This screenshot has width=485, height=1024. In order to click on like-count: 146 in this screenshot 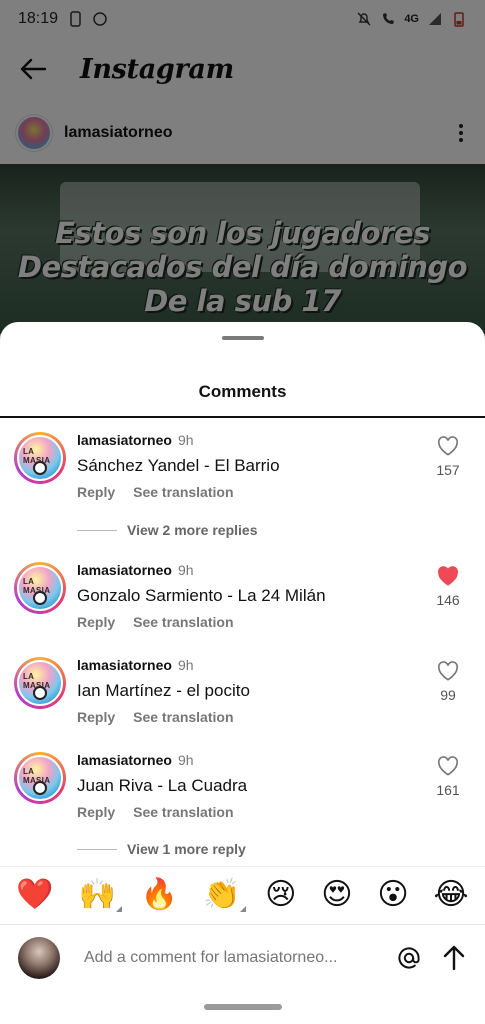, I will do `click(448, 600)`.